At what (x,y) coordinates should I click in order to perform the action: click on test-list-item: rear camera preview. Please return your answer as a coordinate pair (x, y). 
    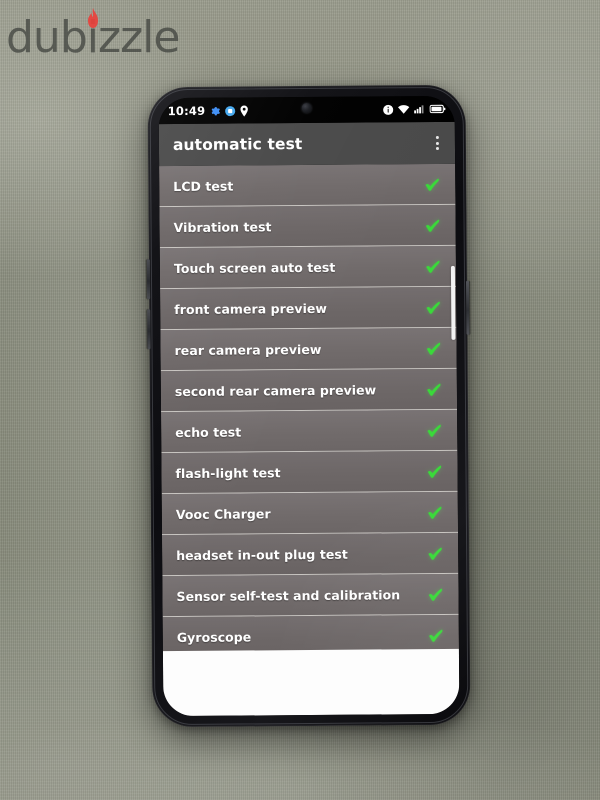
    Looking at the image, I should click on (308, 349).